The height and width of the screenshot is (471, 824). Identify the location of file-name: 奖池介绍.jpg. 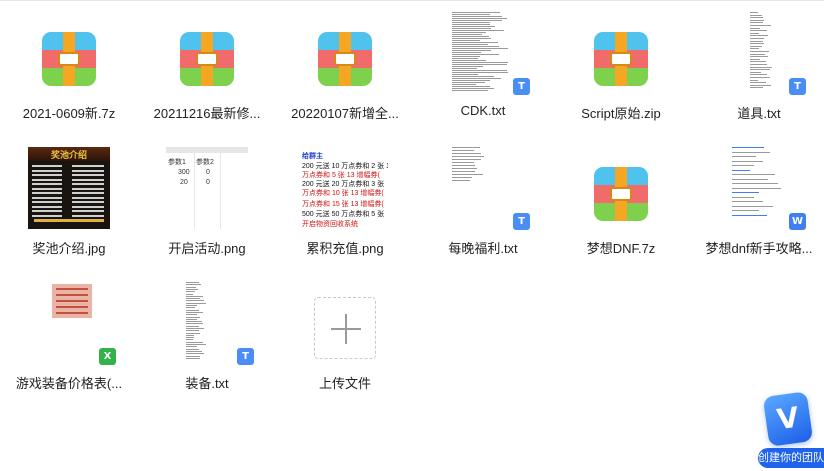
(69, 248).